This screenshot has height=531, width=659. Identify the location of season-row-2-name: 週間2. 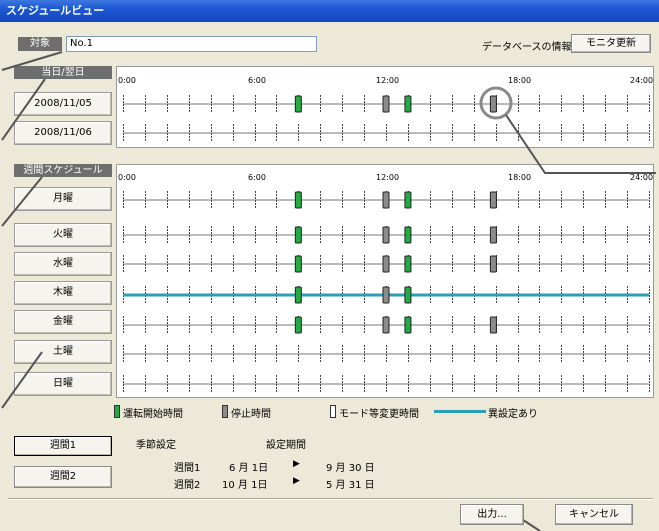
(187, 485).